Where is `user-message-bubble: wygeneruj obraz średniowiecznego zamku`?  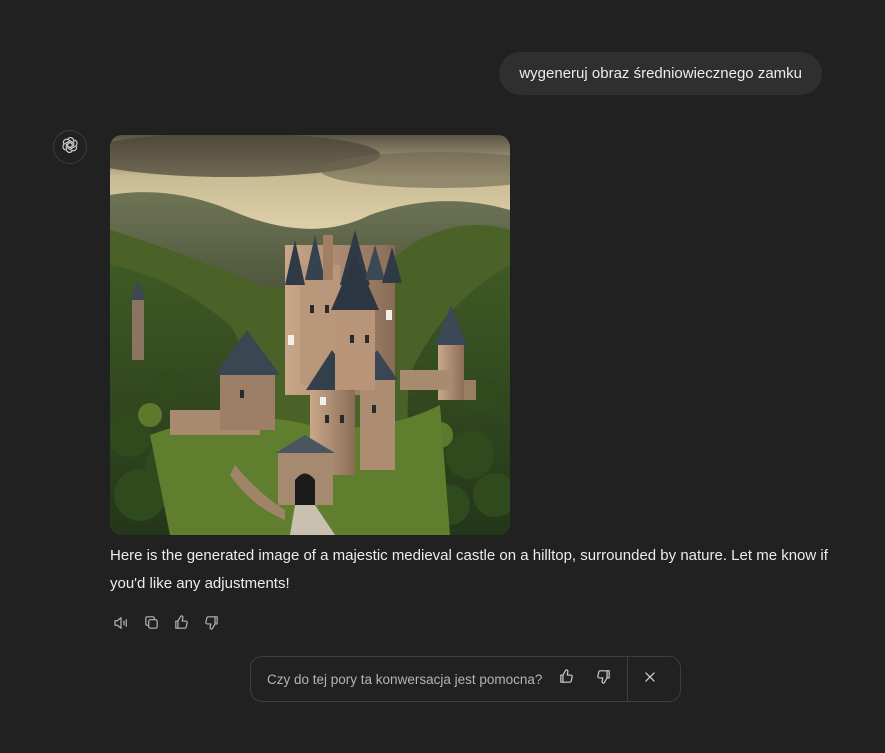 user-message-bubble: wygeneruj obraz średniowiecznego zamku is located at coordinates (660, 73).